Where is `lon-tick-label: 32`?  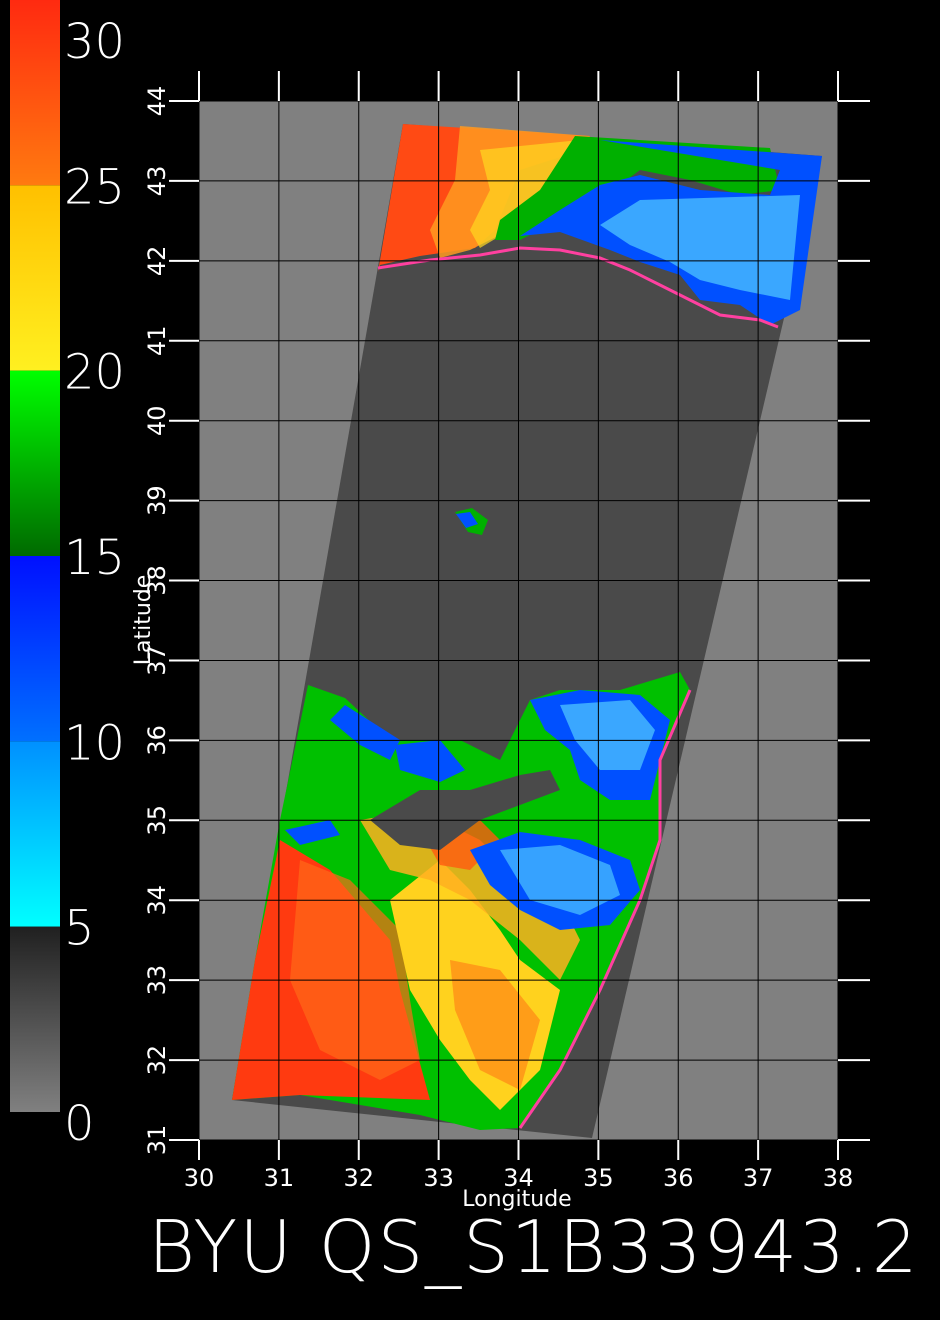 lon-tick-label: 32 is located at coordinates (358, 1178).